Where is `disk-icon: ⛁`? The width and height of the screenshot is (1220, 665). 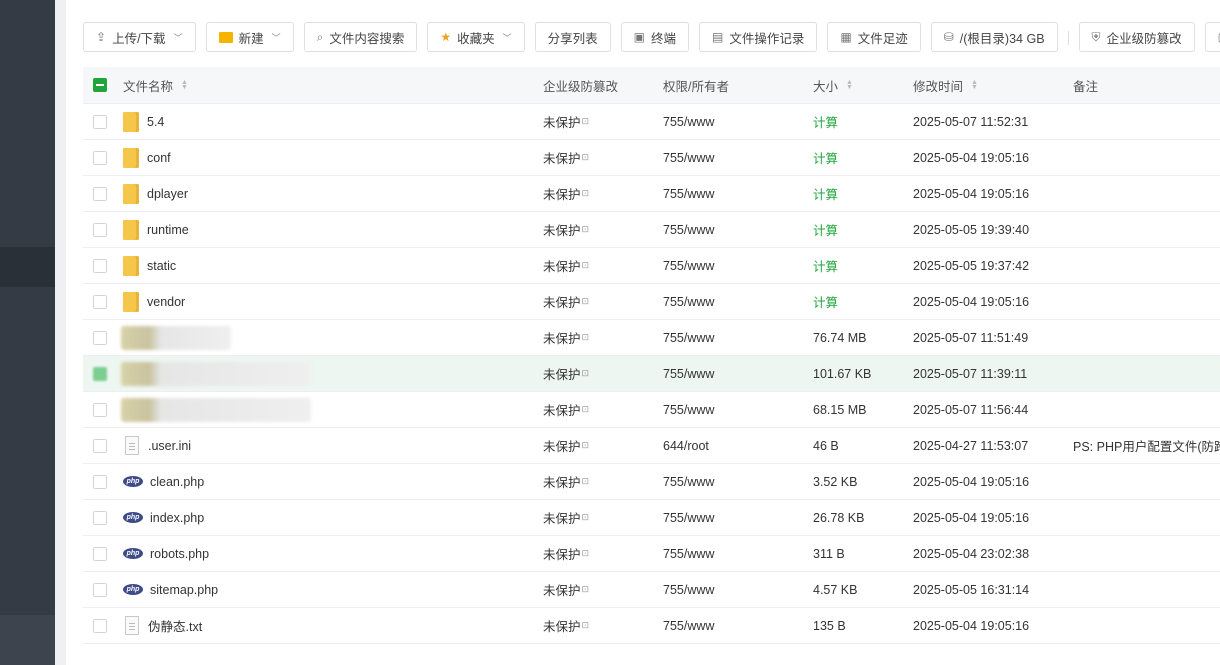
disk-icon: ⛁ is located at coordinates (948, 37).